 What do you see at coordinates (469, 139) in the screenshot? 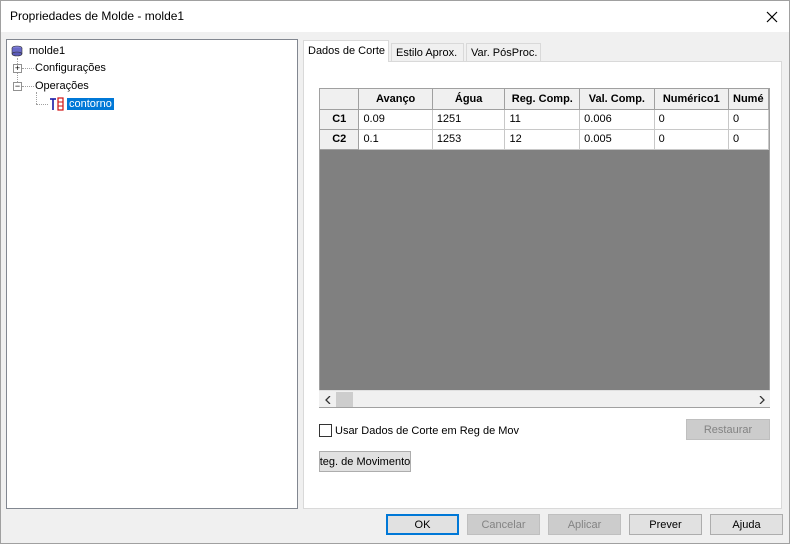
I see `grid-cell: 1253` at bounding box center [469, 139].